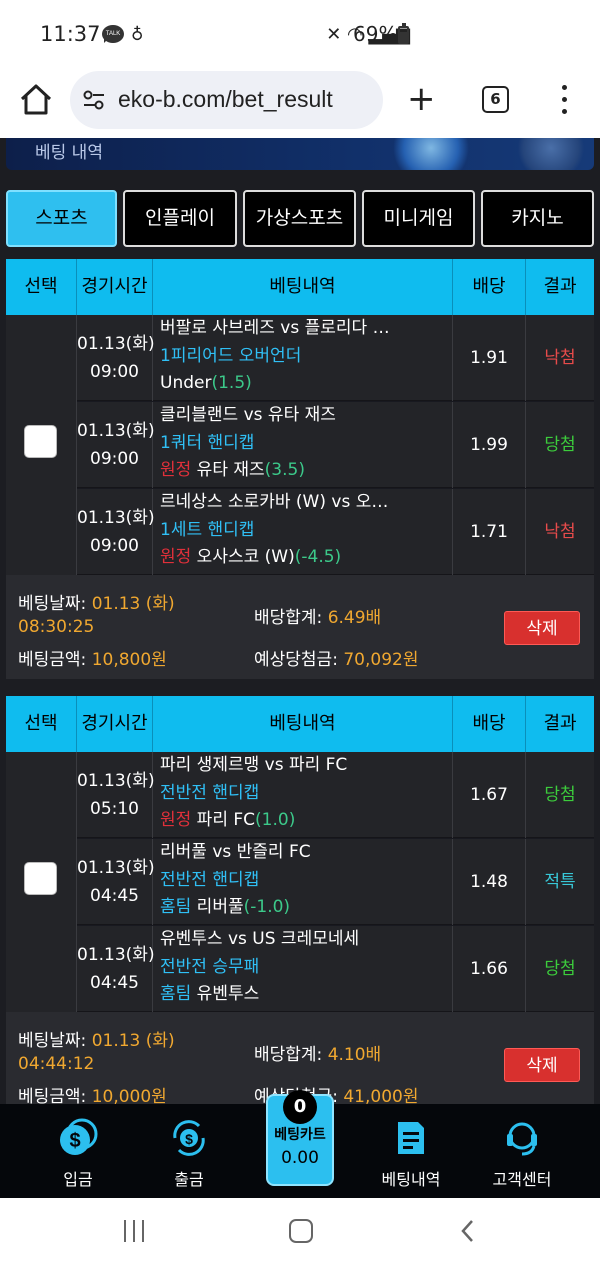  Describe the element at coordinates (210, 879) in the screenshot. I see `market-name: 전반전 핸디캡` at that location.